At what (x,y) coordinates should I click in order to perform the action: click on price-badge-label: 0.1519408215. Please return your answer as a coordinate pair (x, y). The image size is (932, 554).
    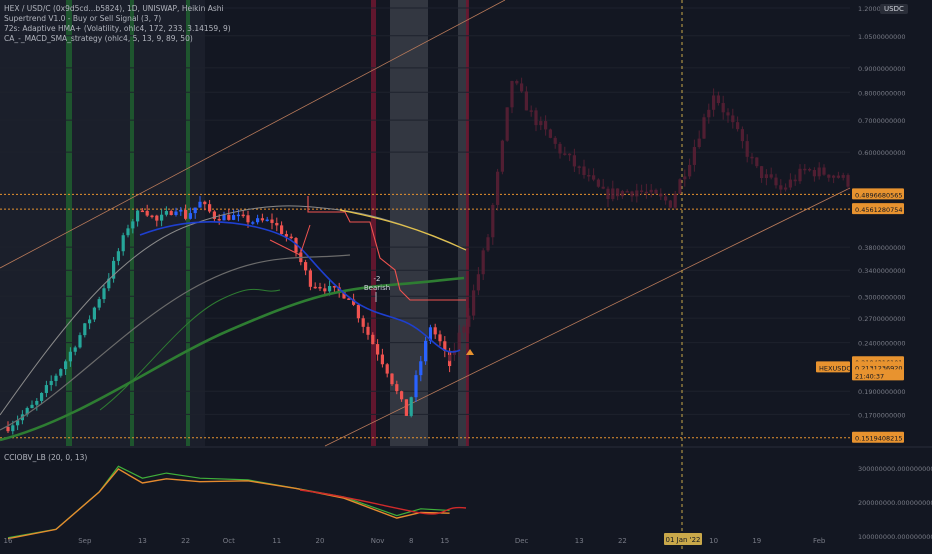
    Looking at the image, I should click on (879, 439).